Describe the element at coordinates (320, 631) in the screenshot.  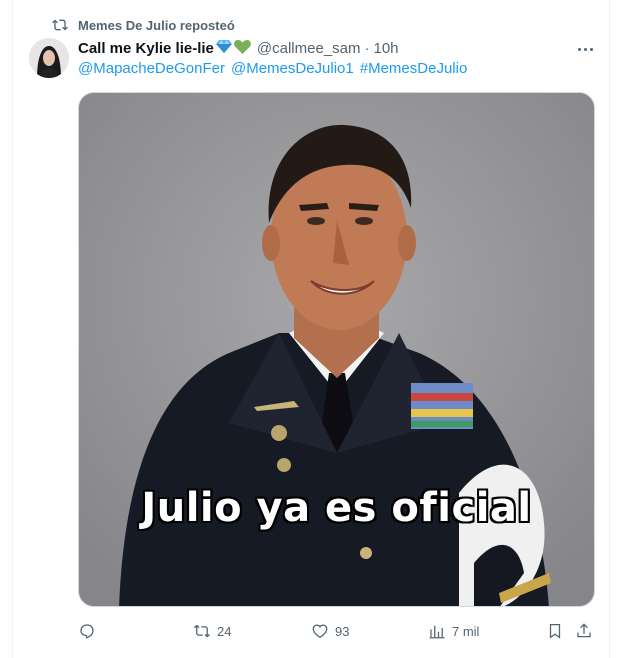
I see `heart-icon` at that location.